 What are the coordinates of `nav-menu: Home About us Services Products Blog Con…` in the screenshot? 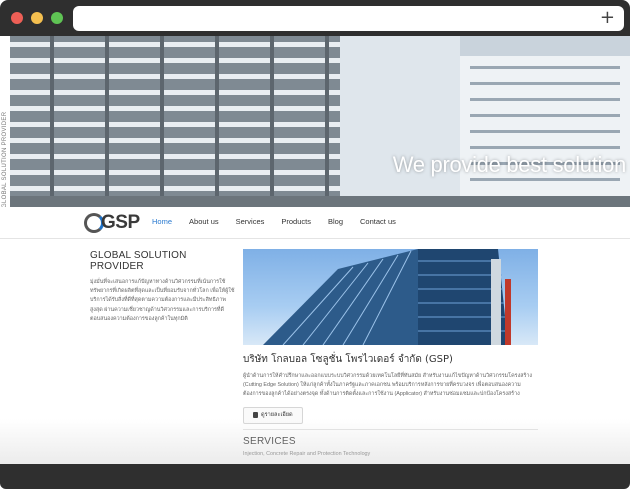 It's located at (282, 221).